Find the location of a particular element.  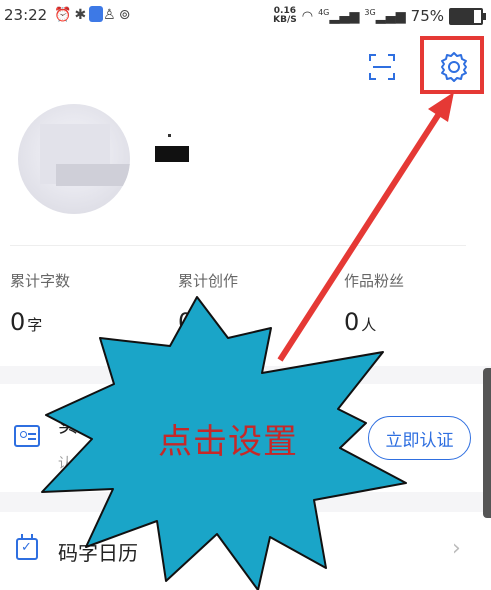

qq-icon: ♙ is located at coordinates (111, 15).